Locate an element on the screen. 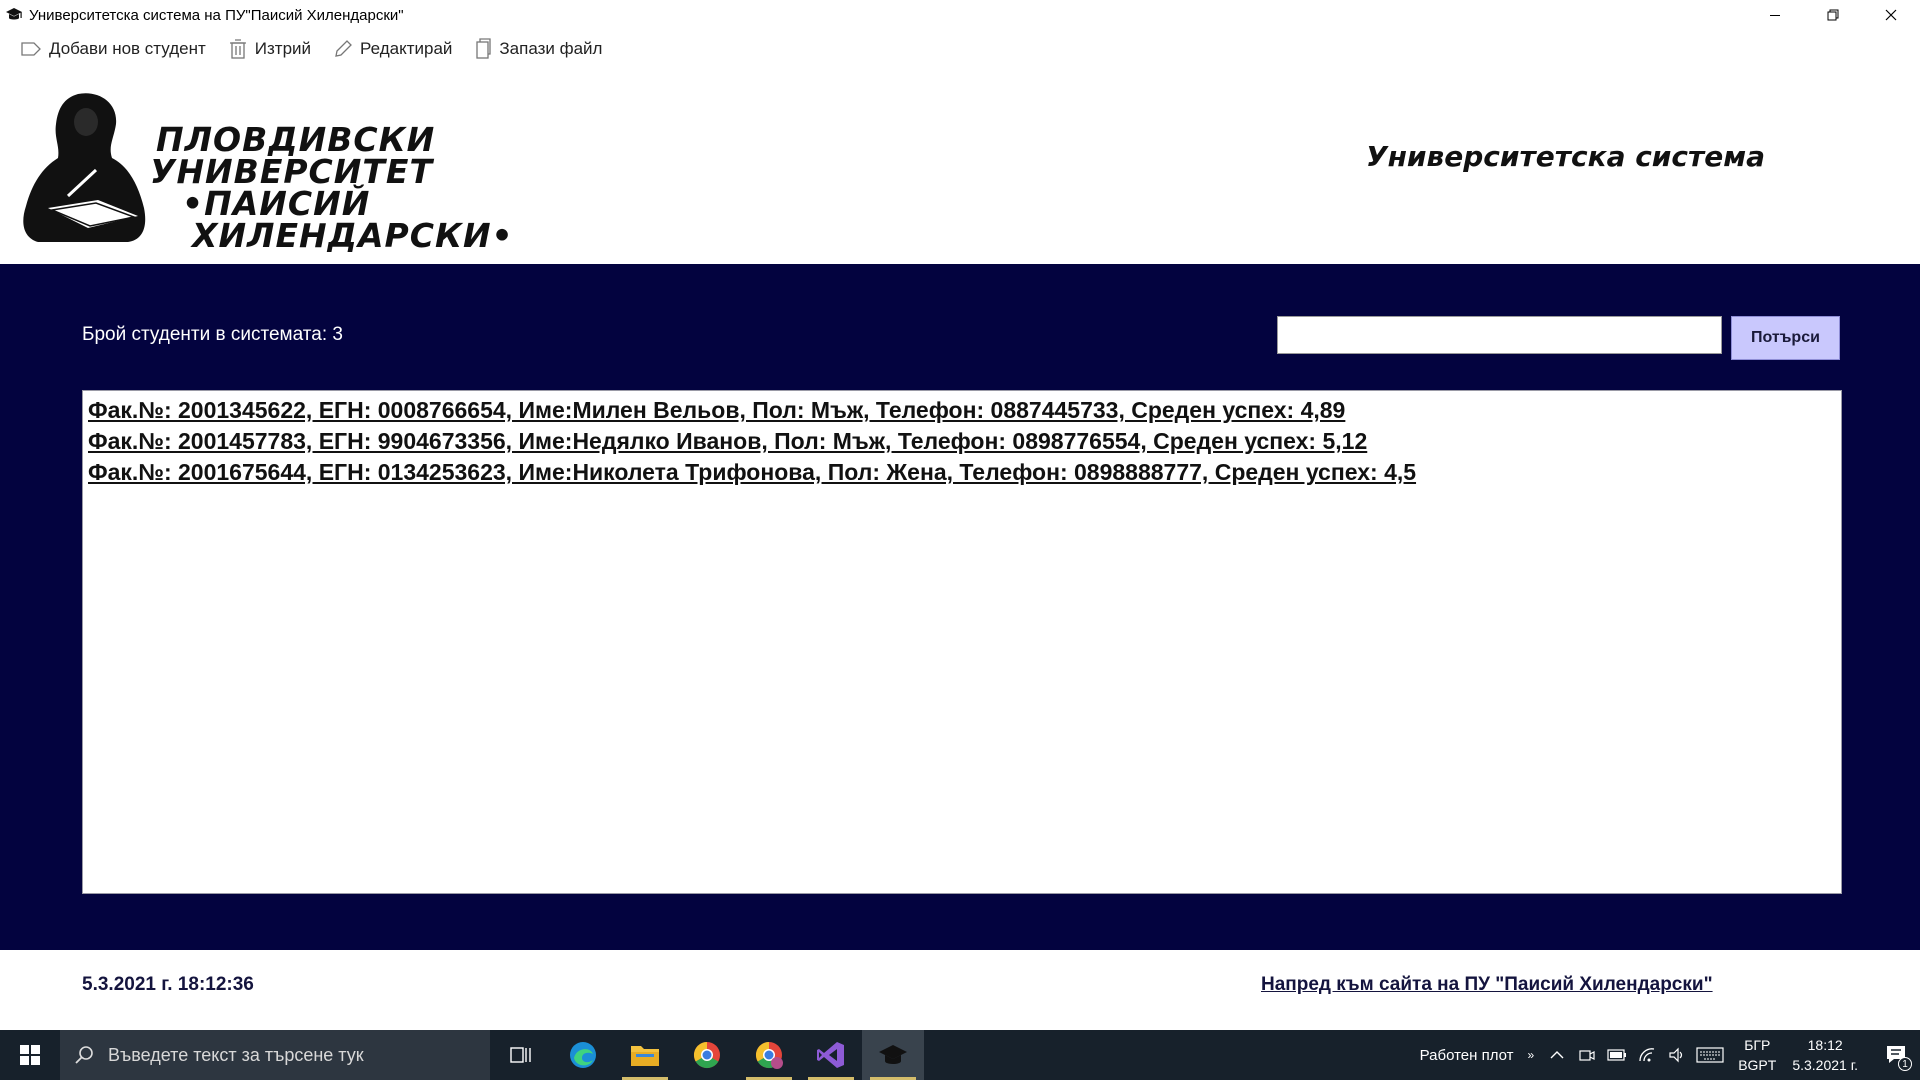  visual-studio-app is located at coordinates (831, 1055).